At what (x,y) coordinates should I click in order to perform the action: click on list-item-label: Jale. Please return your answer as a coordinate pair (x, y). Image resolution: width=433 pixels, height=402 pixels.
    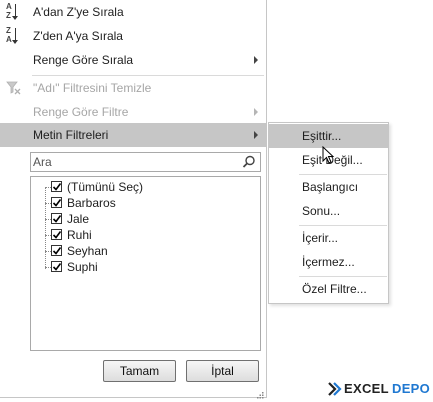
    Looking at the image, I should click on (78, 219).